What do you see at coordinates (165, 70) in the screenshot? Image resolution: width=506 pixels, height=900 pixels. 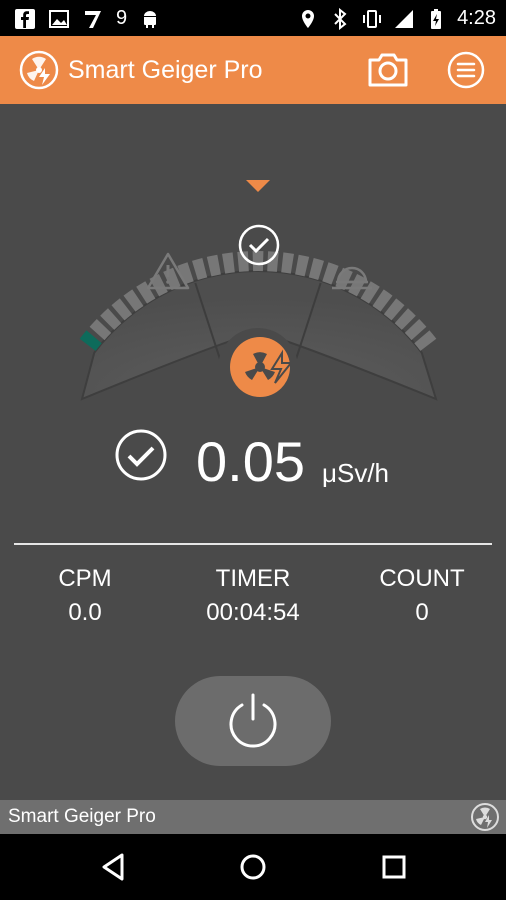 I see `app-title: Smart Geiger Pro` at bounding box center [165, 70].